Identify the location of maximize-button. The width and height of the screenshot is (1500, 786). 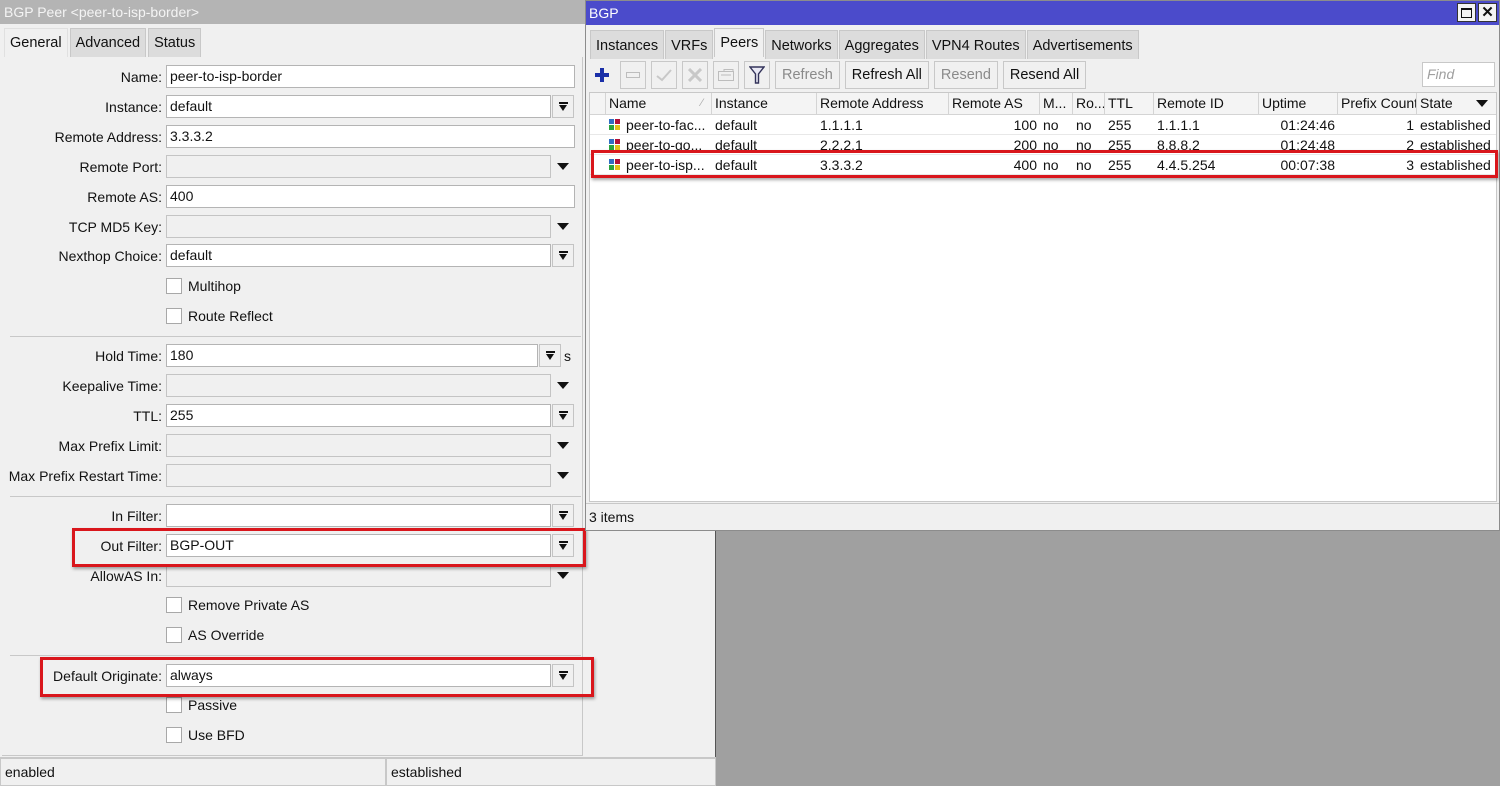
(1466, 12).